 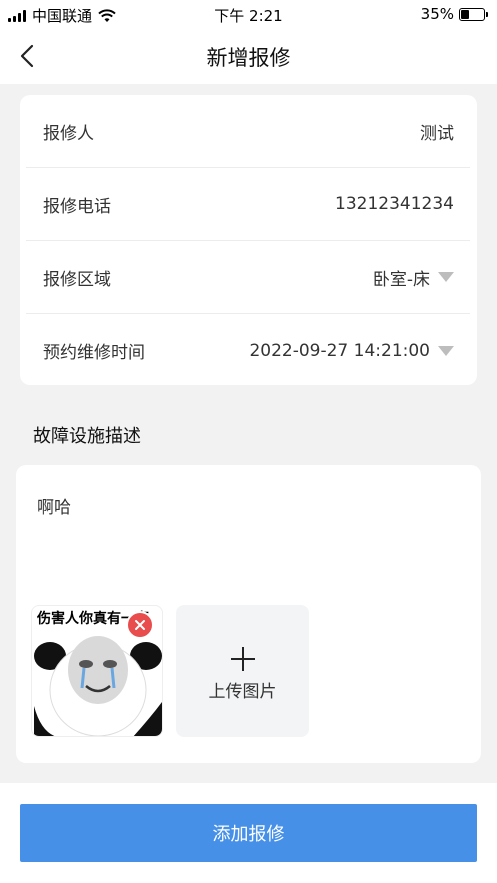 What do you see at coordinates (248, 833) in the screenshot?
I see `submit-button: 添加报修` at bounding box center [248, 833].